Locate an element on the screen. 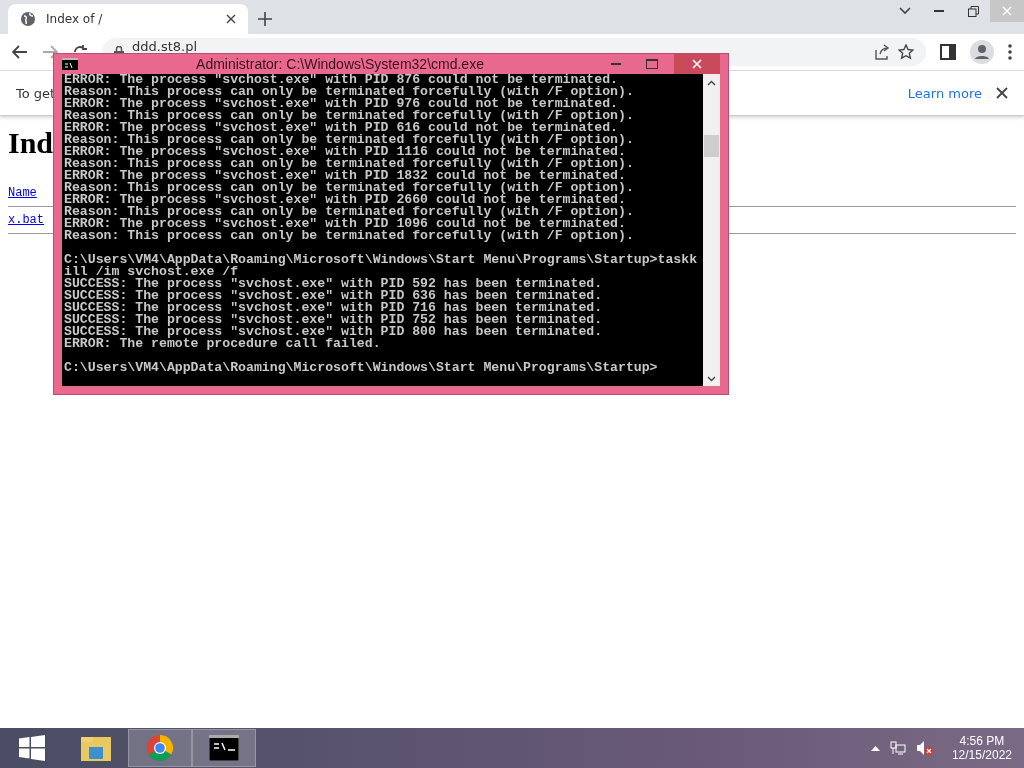 Image resolution: width=1024 pixels, height=768 pixels. console-line: SUCCESS: The process "svchost.exe" with PID 636 has been terminated. is located at coordinates (334, 296).